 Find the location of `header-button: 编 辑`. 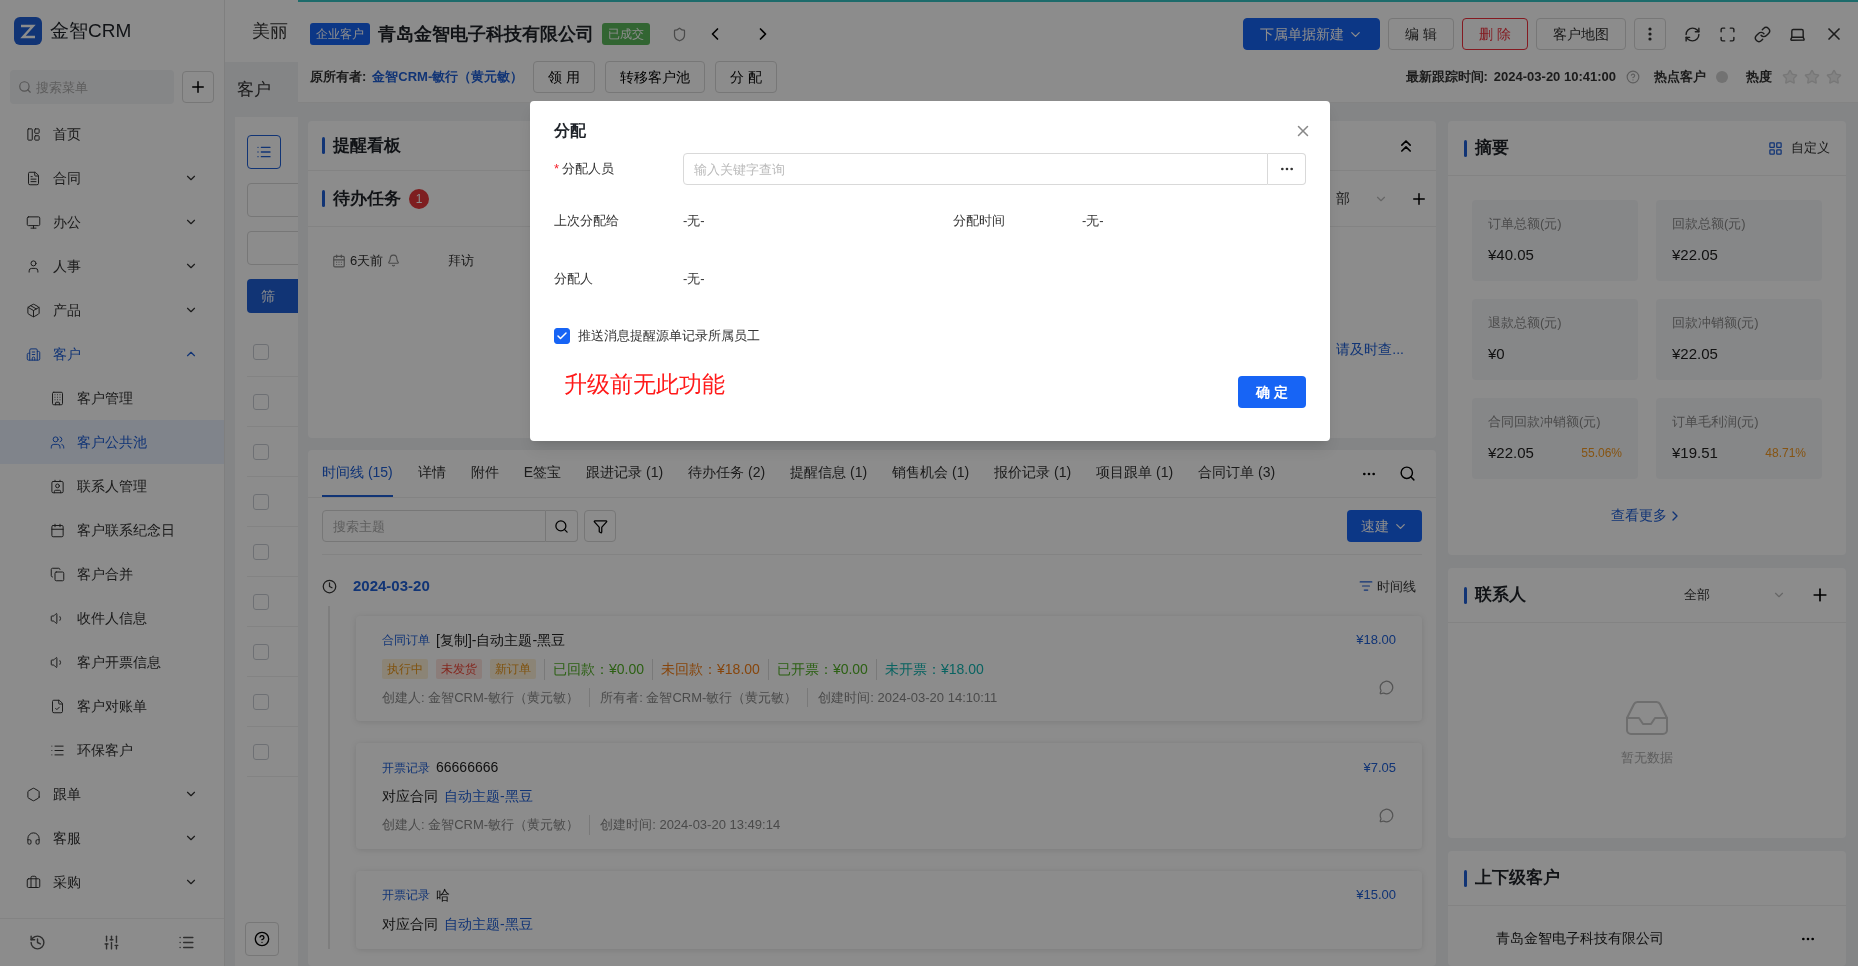

header-button: 编 辑 is located at coordinates (1421, 34).